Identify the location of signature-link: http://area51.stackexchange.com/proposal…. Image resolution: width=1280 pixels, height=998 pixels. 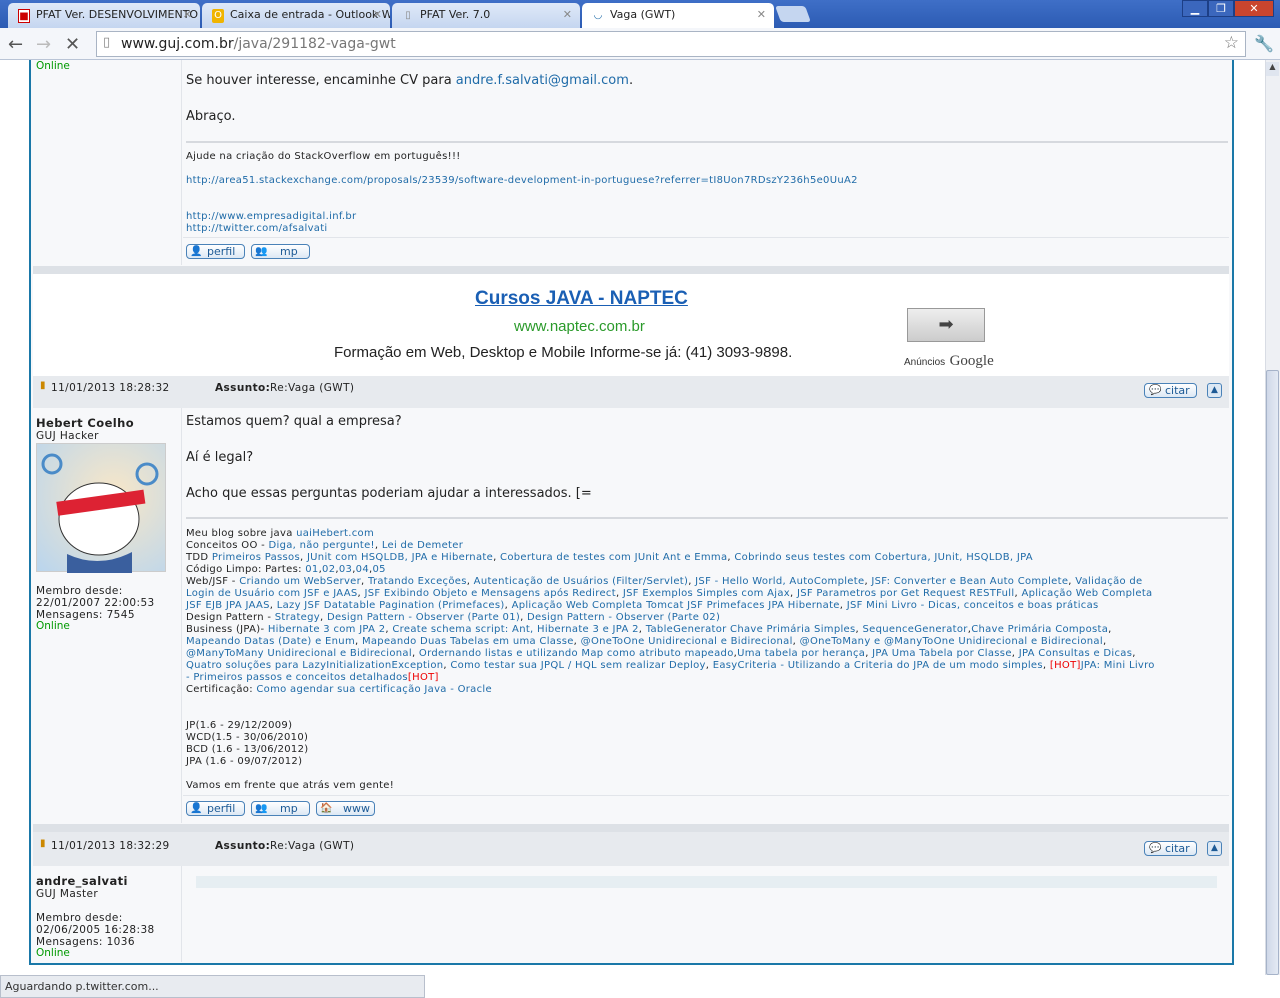
(522, 181).